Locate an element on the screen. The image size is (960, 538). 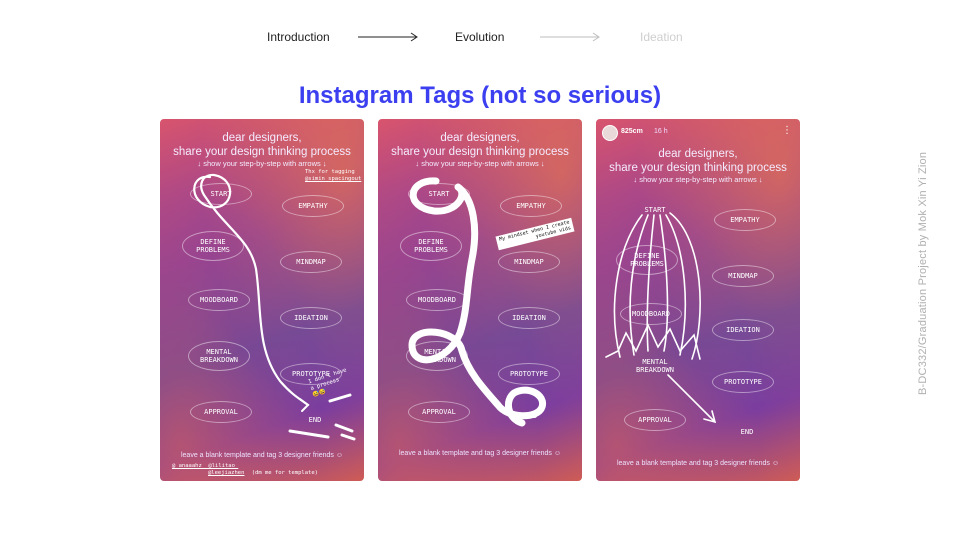
mention-note: (dm me for template) is located at coordinates (284, 473).